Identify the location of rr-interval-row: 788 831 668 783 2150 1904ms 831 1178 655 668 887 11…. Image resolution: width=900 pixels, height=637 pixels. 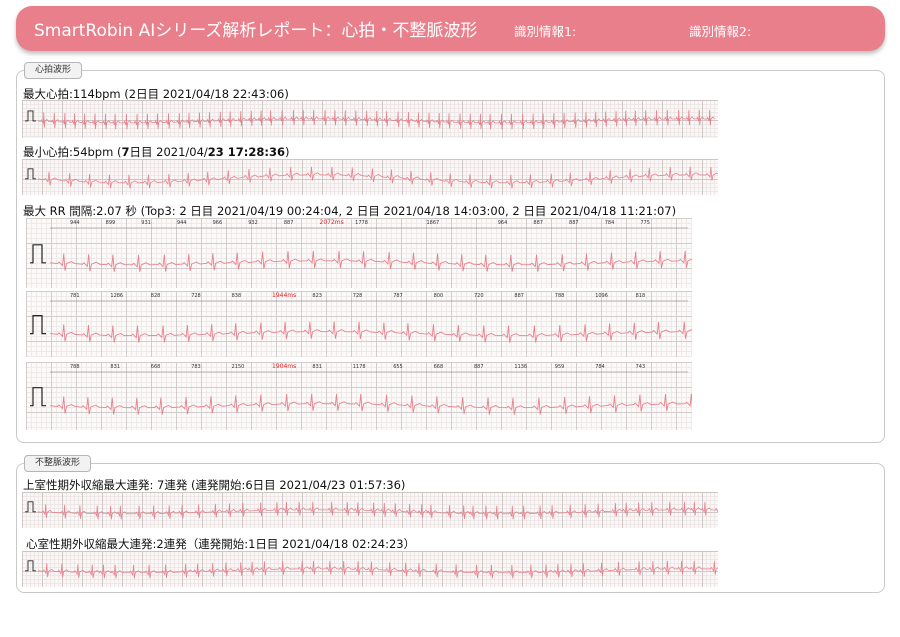
(359, 369).